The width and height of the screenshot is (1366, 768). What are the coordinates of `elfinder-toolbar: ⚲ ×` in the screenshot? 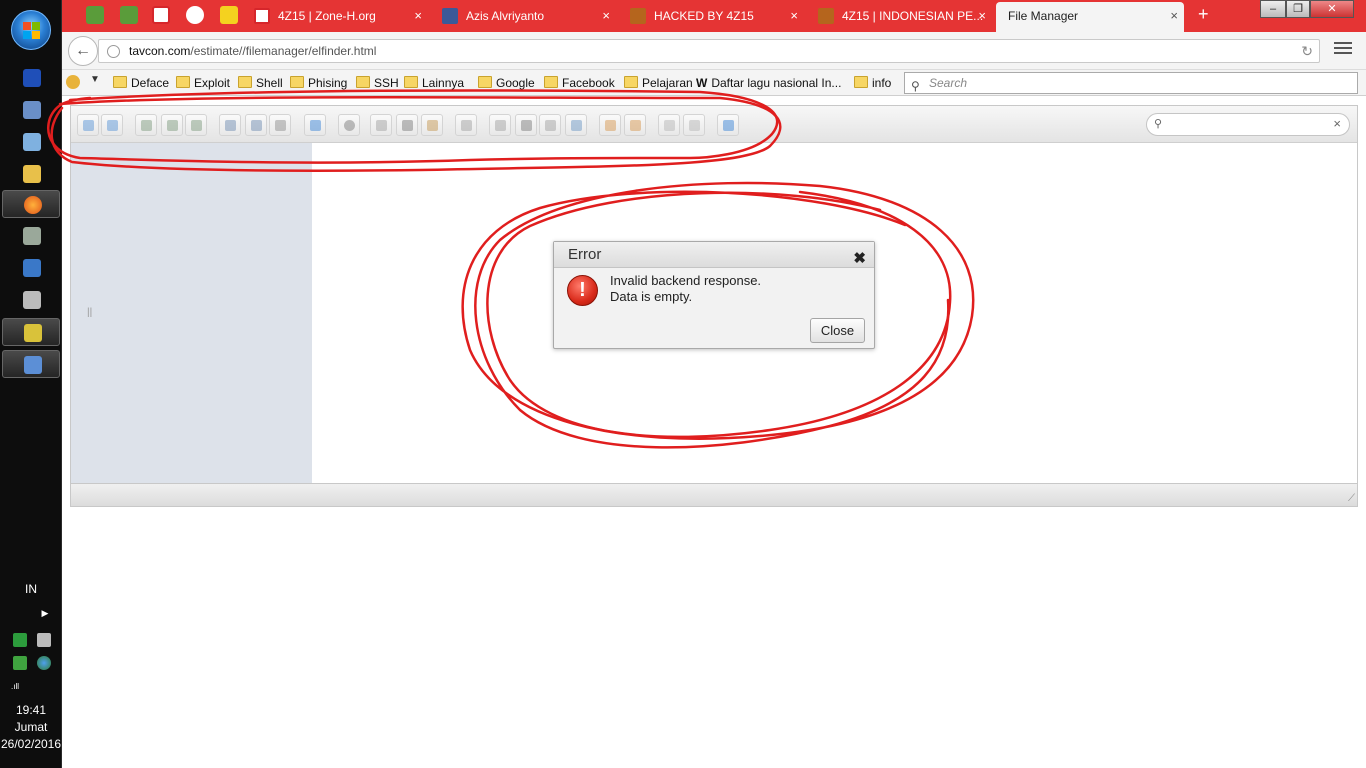 It's located at (714, 124).